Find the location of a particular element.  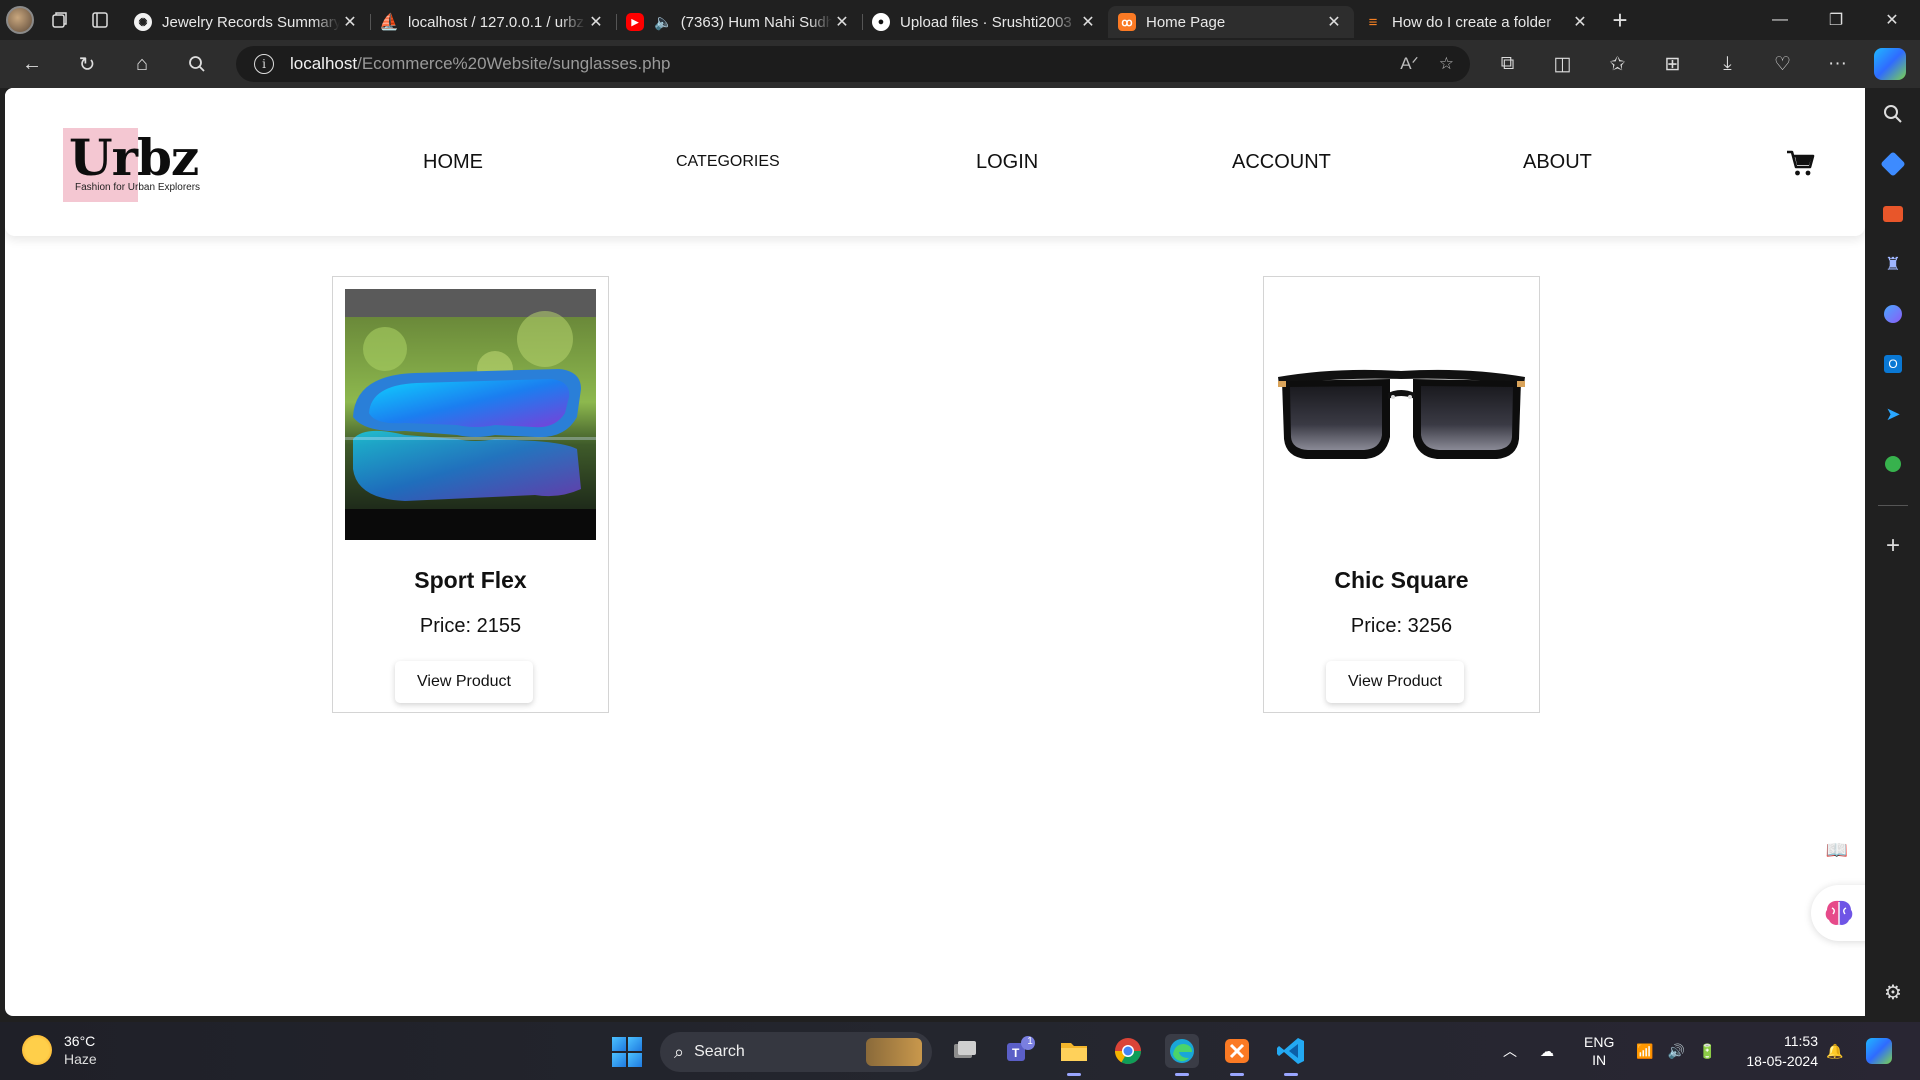

nav-about-link: ABOUT is located at coordinates (1557, 162).